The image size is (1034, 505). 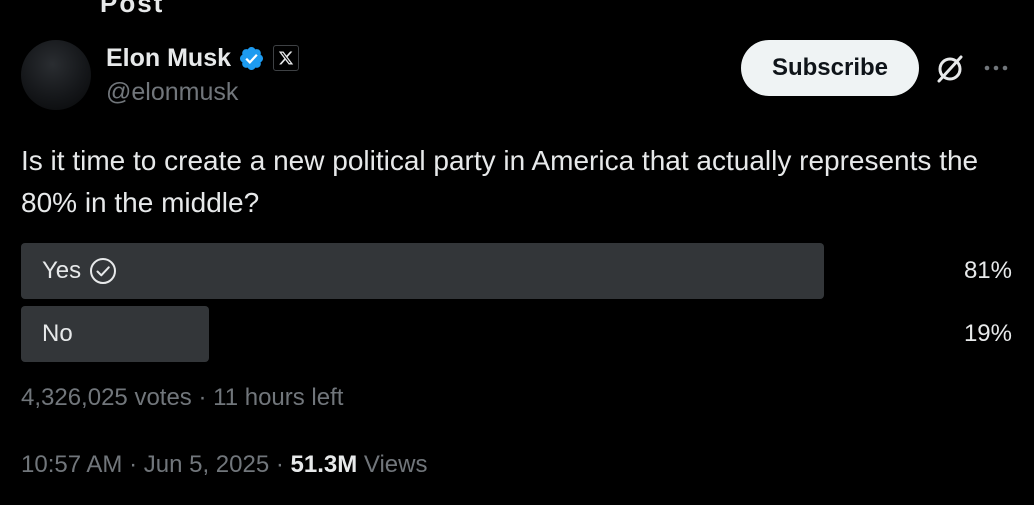 What do you see at coordinates (206, 464) in the screenshot?
I see `post-date: Jun 5, 2025` at bounding box center [206, 464].